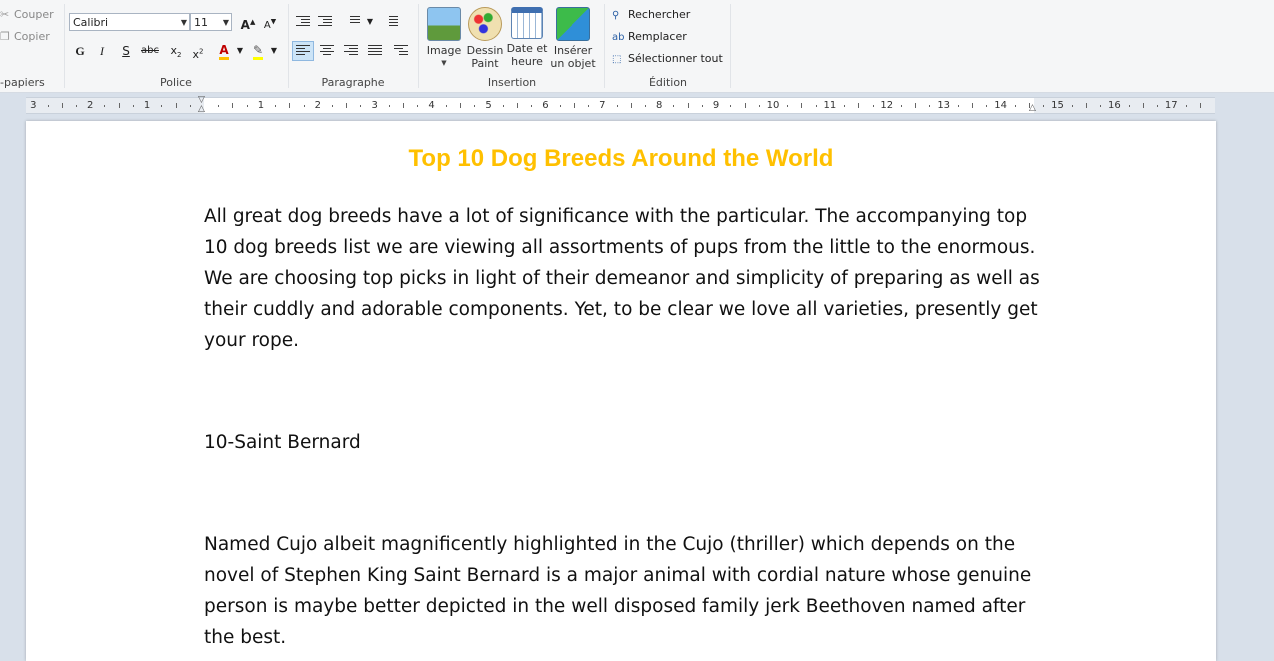  I want to click on align-left-button, so click(303, 51).